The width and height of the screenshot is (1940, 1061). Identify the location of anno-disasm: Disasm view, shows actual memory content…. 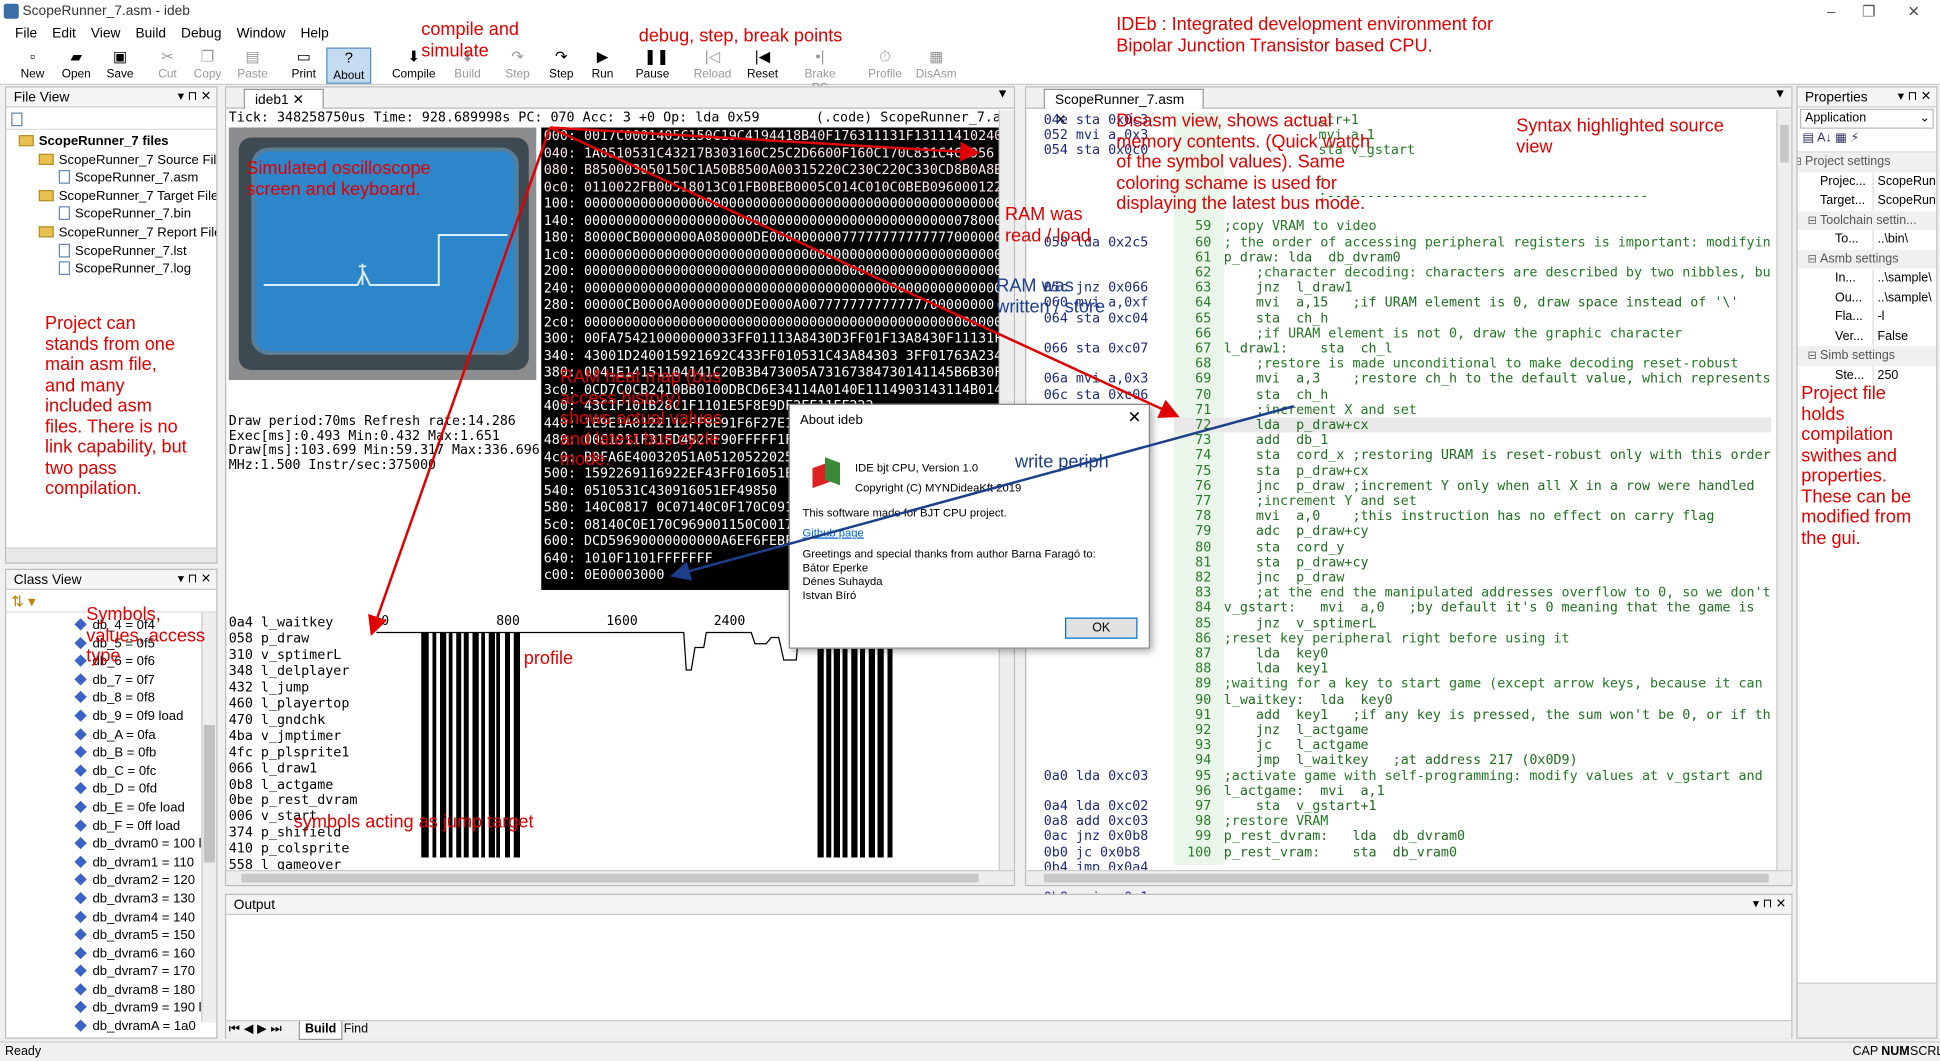
(1243, 162).